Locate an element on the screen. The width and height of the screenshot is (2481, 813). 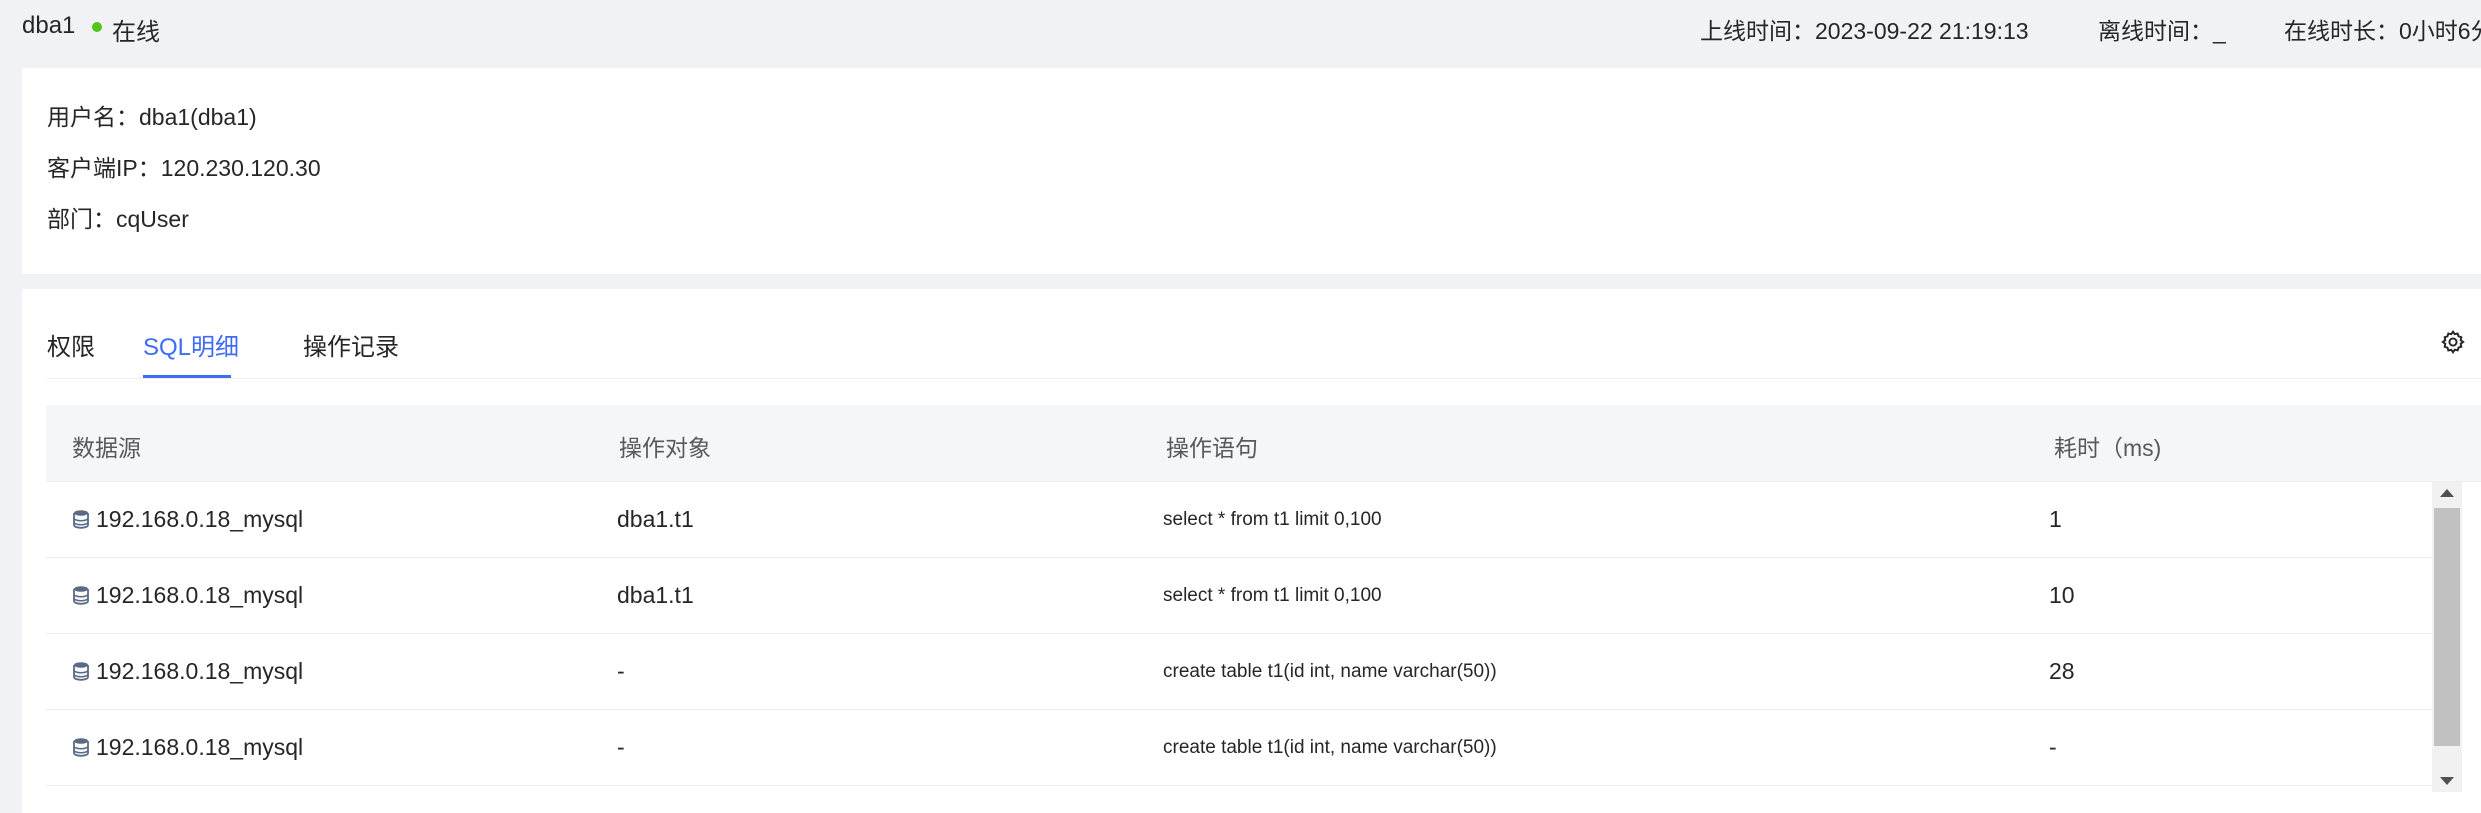
table-scrollbar is located at coordinates (2447, 637).